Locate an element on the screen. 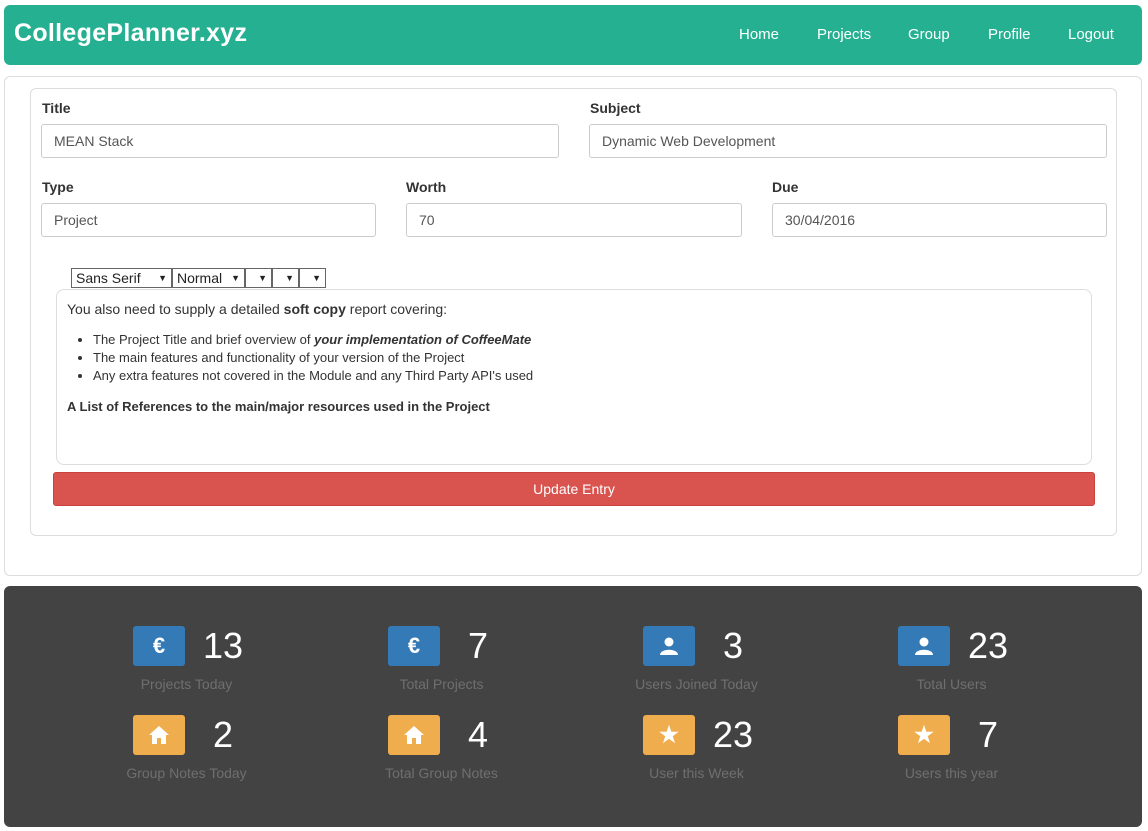  type-input: Project is located at coordinates (208, 220).